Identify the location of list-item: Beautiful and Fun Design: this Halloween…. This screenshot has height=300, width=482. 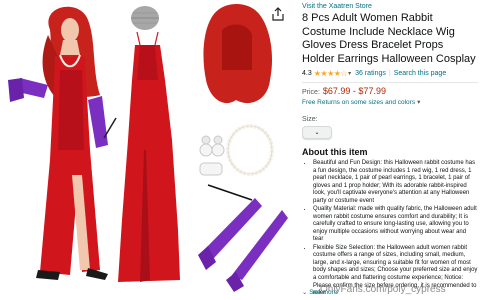
(395, 183).